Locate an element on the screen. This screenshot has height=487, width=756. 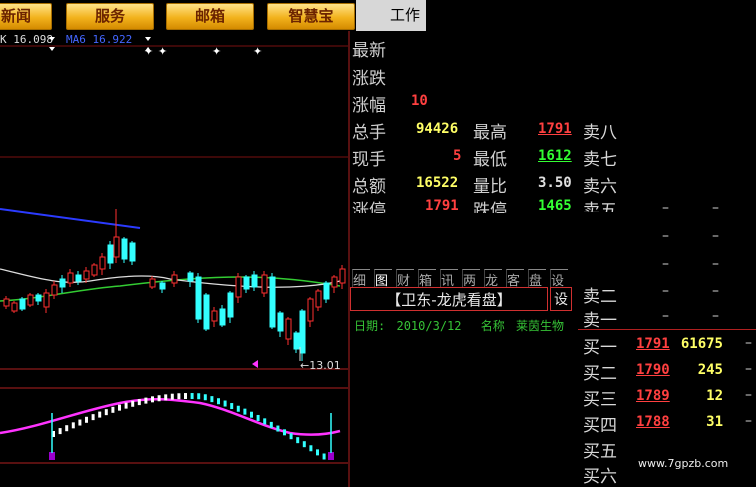
quote-label-current-volume: 现手 is located at coordinates (369, 160).